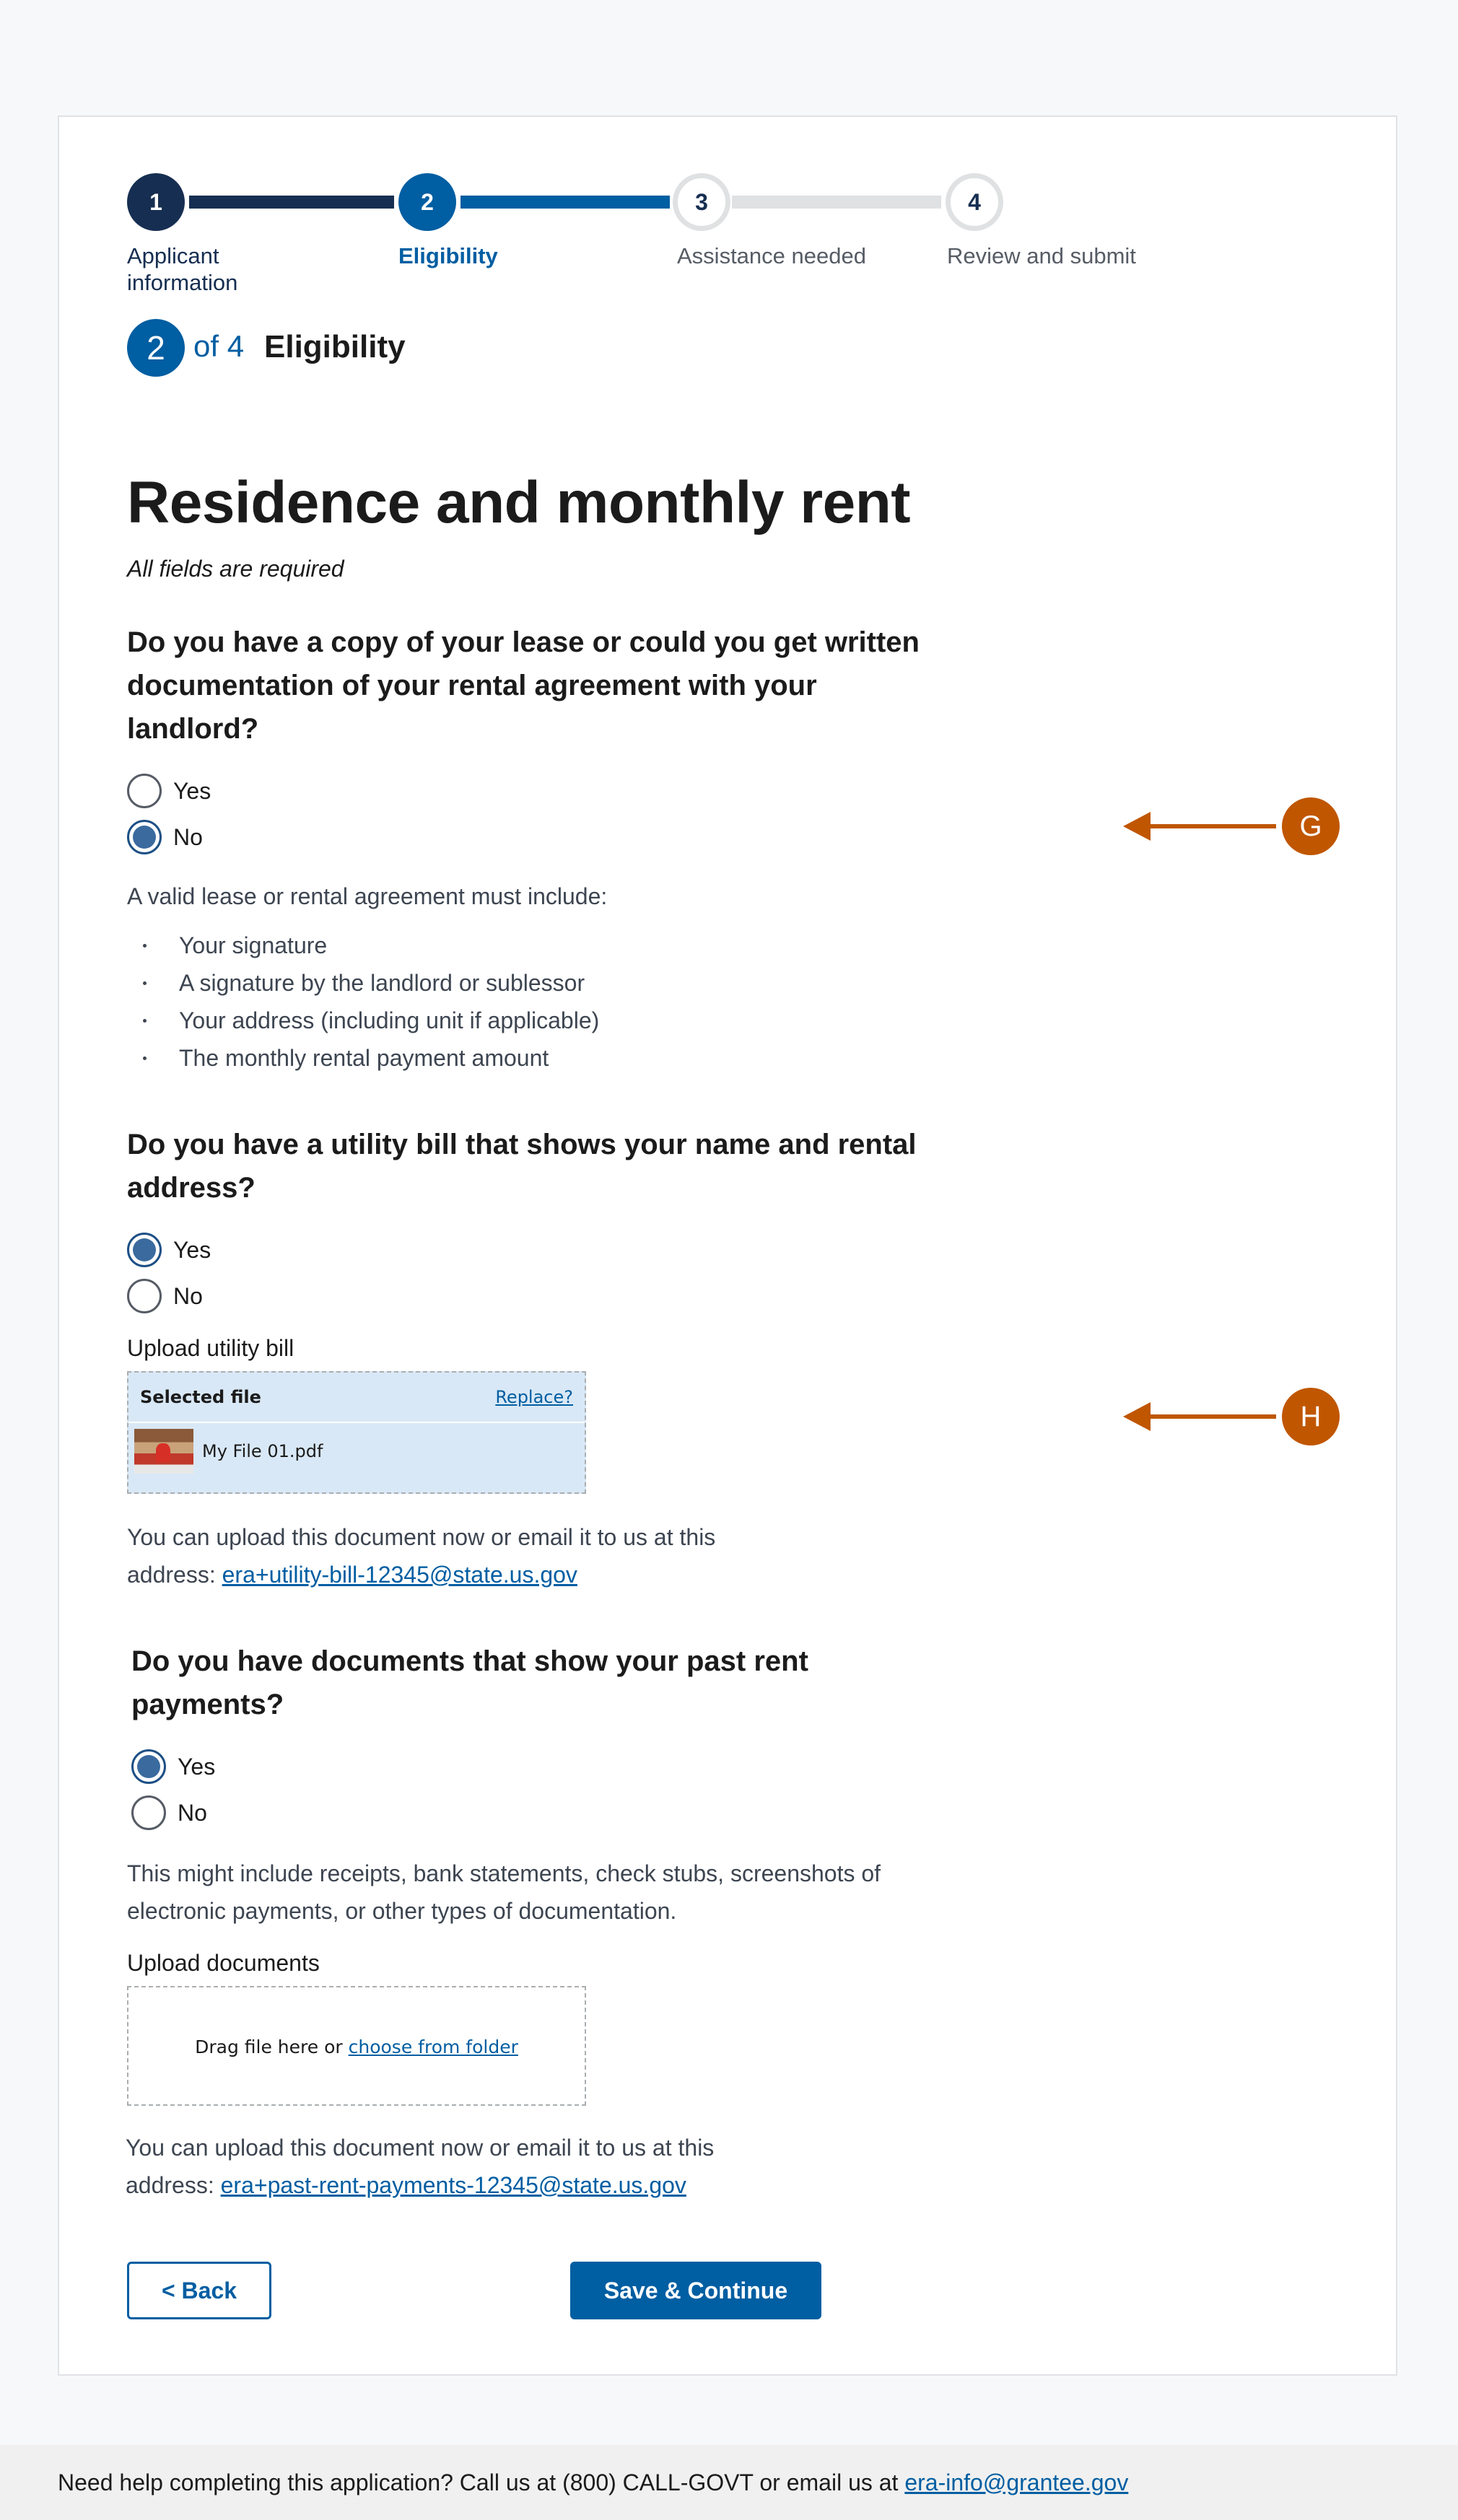 Image resolution: width=1458 pixels, height=2520 pixels. Describe the element at coordinates (156, 202) in the screenshot. I see `step-1-circle: 1` at that location.